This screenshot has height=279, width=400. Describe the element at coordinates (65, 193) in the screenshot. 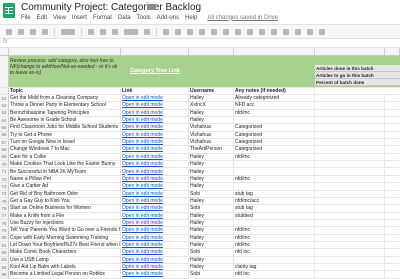

I see `topic-cell: Get Rid of Boy Bathroom Odor` at that location.